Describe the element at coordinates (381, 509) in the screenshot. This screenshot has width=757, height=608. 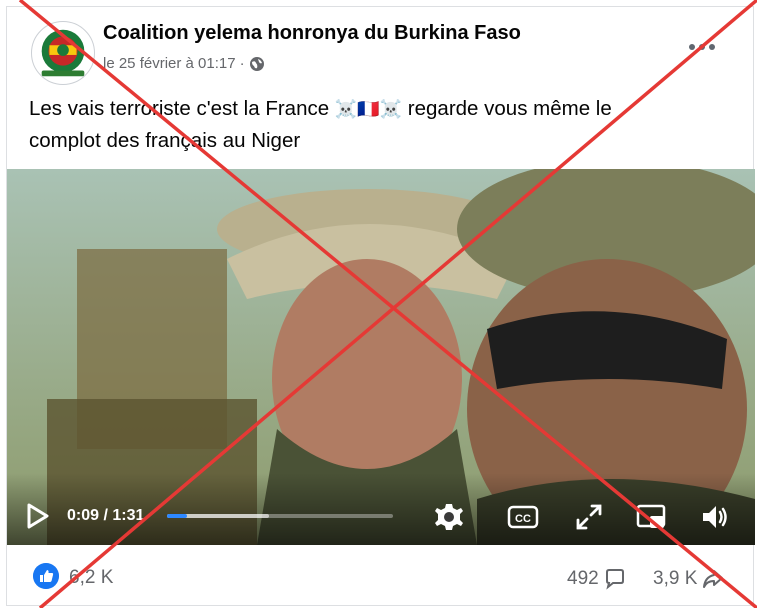
I see `video-controls: 0:09 / 1:31 CC` at that location.